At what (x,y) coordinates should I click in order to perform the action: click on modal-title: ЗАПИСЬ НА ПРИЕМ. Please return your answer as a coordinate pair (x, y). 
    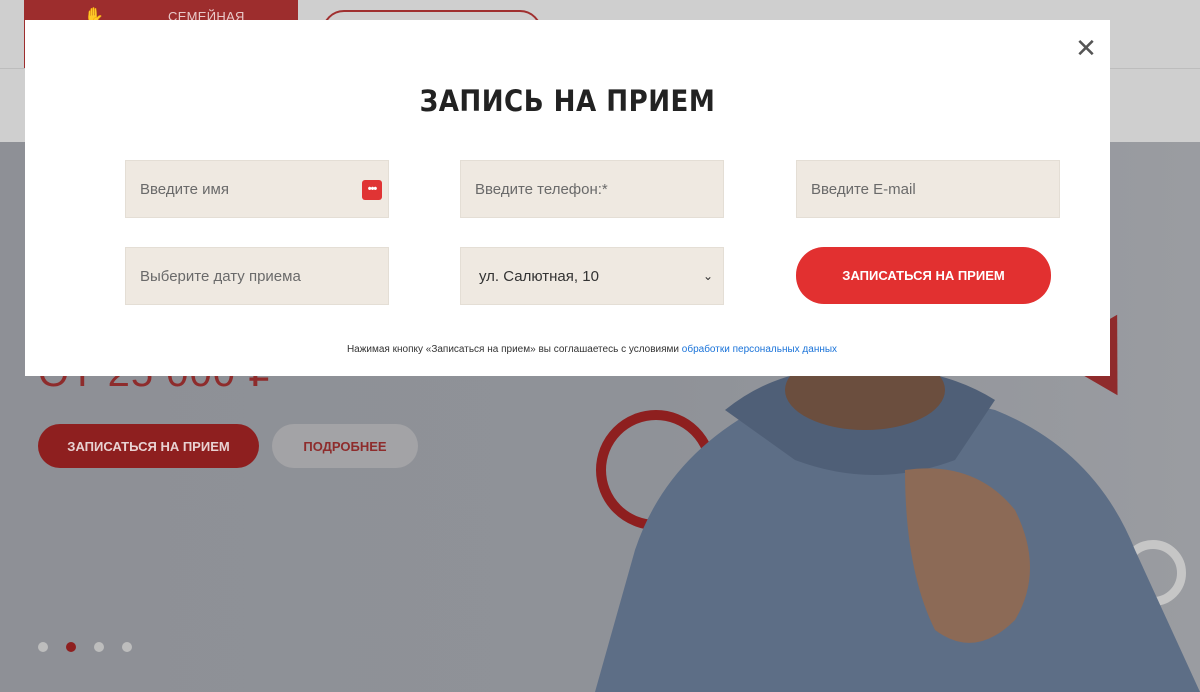
    Looking at the image, I should click on (567, 101).